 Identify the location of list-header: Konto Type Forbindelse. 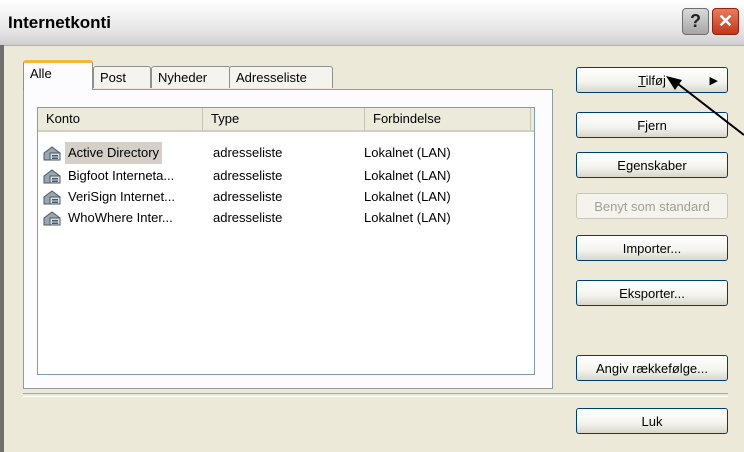
(286, 120).